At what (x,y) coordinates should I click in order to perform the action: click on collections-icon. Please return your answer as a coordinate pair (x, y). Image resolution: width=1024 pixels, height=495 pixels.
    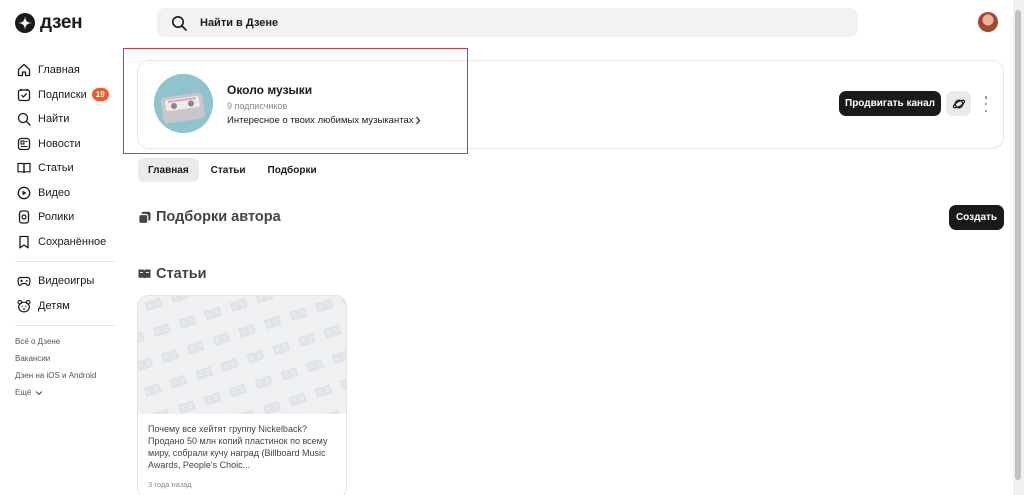
    Looking at the image, I should click on (144, 217).